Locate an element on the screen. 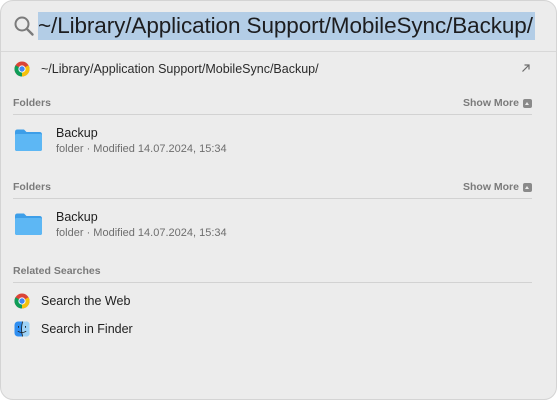  related-item-label: Search in Finder is located at coordinates (87, 329).